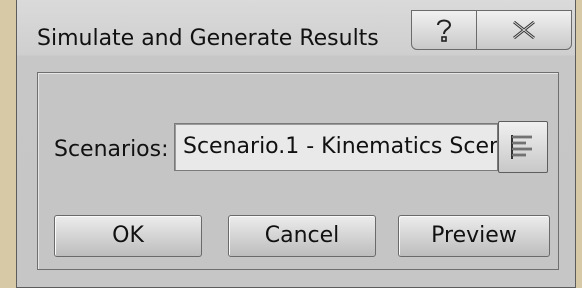  I want to click on close-x-icon, so click(524, 30).